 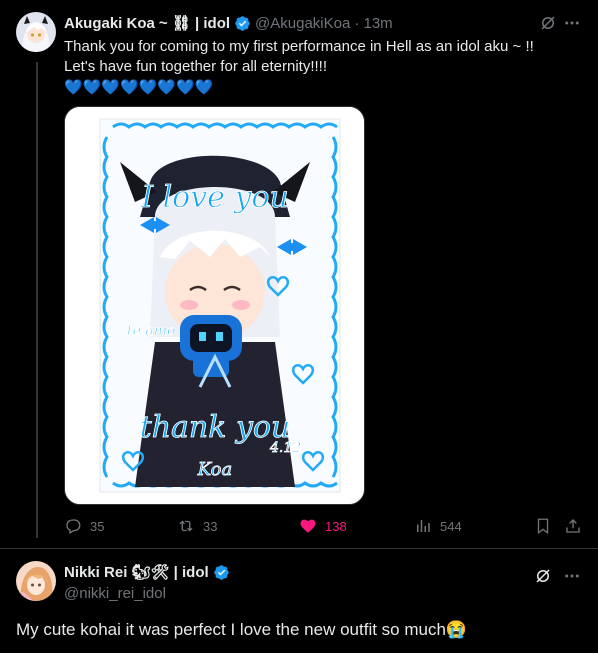 What do you see at coordinates (139, 87) in the screenshot?
I see `tweet-hearts: 💙💙💙💙💙💙💙💙` at bounding box center [139, 87].